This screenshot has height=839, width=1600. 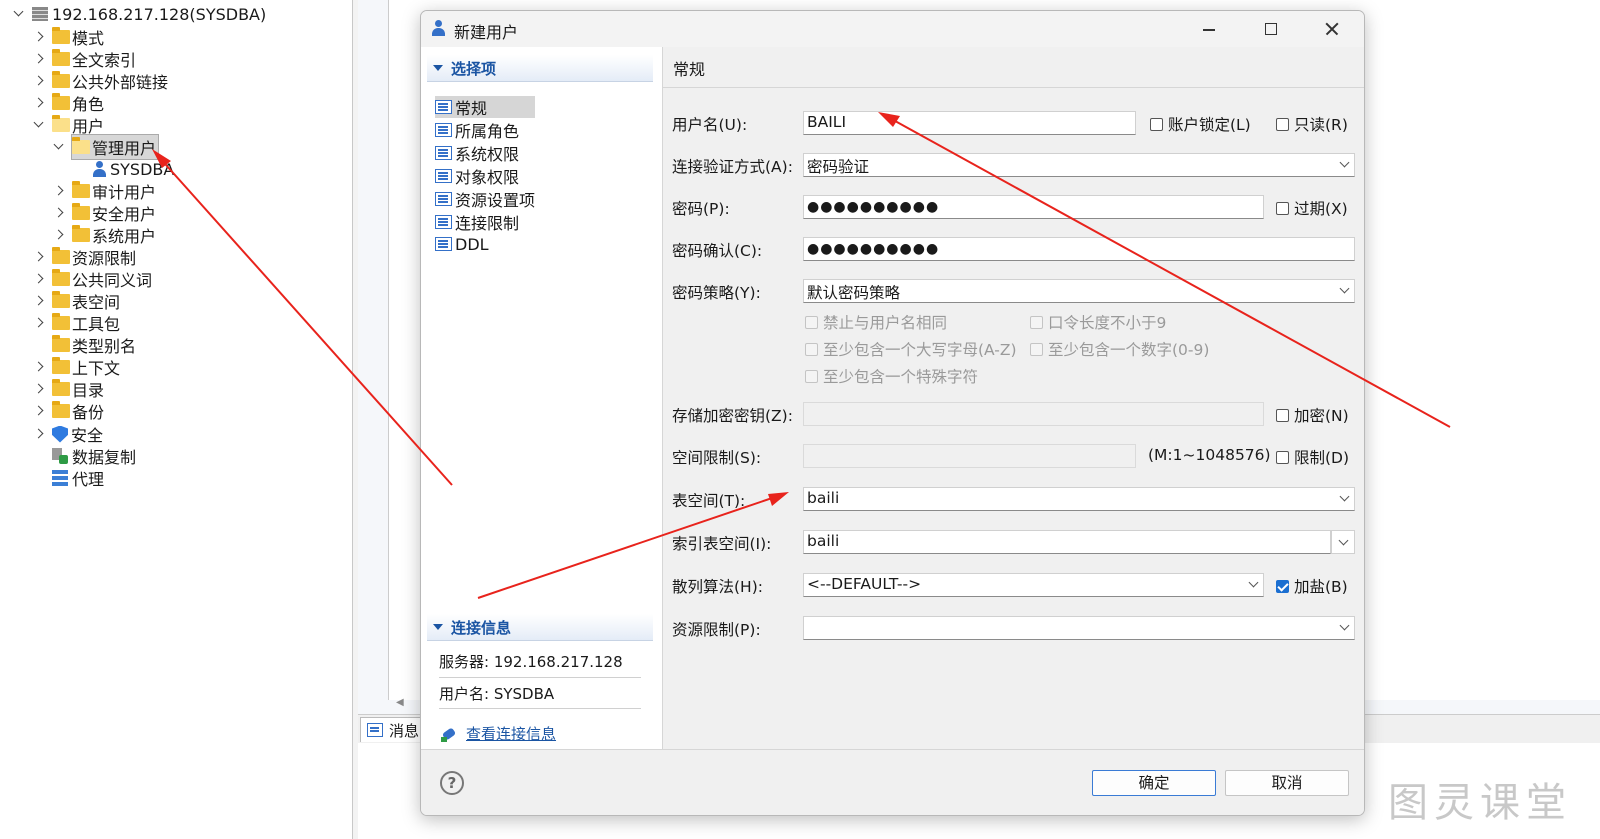 What do you see at coordinates (480, 176) in the screenshot?
I see `nav-object-privileges: 对象权限` at bounding box center [480, 176].